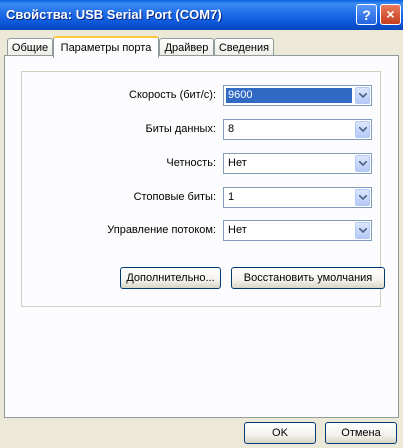 This screenshot has height=448, width=403. What do you see at coordinates (172, 95) in the screenshot?
I see `speed-label: Скорость (бит/с):` at bounding box center [172, 95].